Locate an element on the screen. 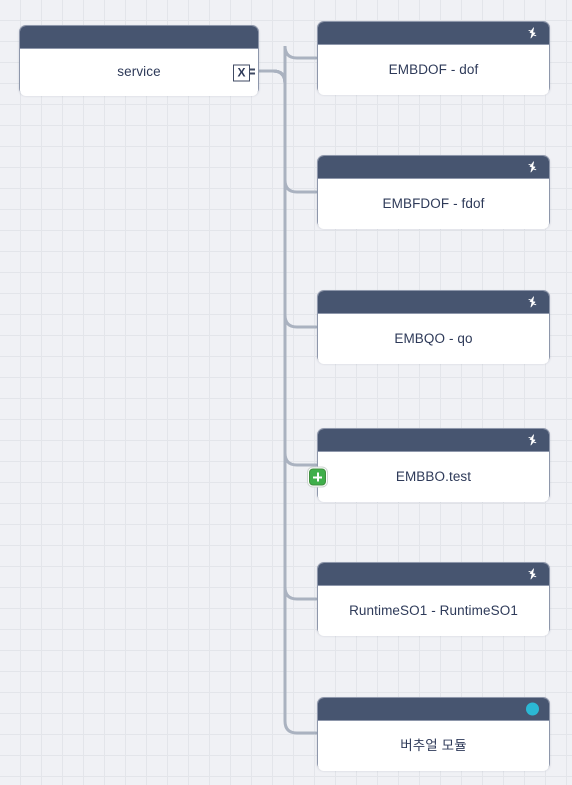 The height and width of the screenshot is (785, 572). node-title: EMBDOF - dof is located at coordinates (433, 69).